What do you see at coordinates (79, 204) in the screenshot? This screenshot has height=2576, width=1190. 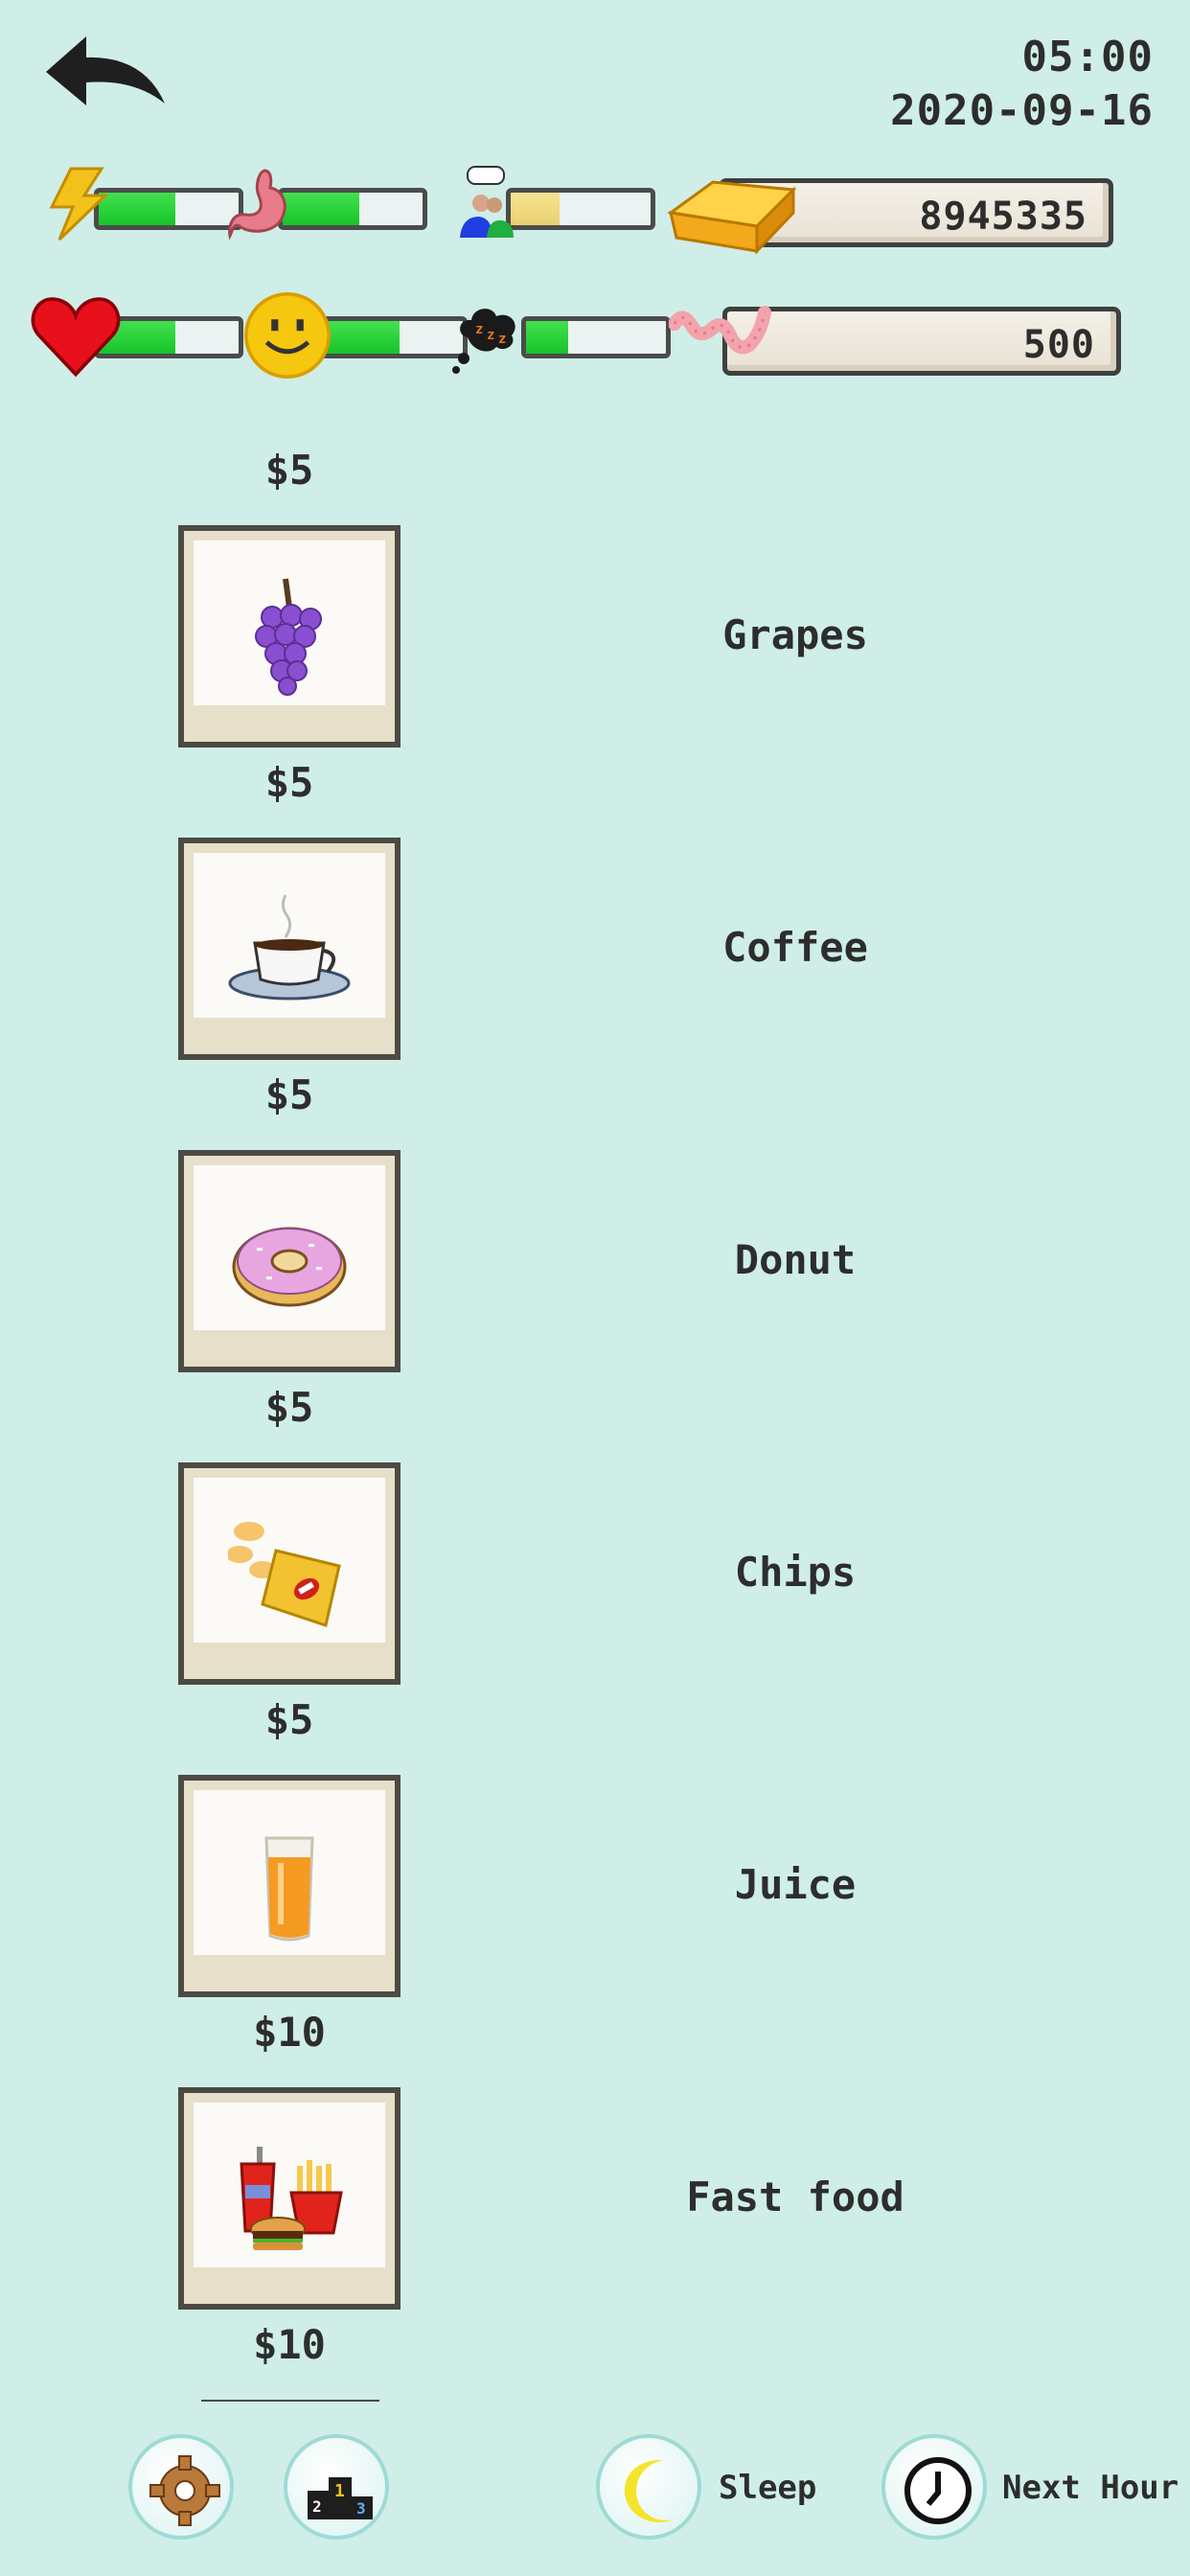 I see `lightning-icon` at bounding box center [79, 204].